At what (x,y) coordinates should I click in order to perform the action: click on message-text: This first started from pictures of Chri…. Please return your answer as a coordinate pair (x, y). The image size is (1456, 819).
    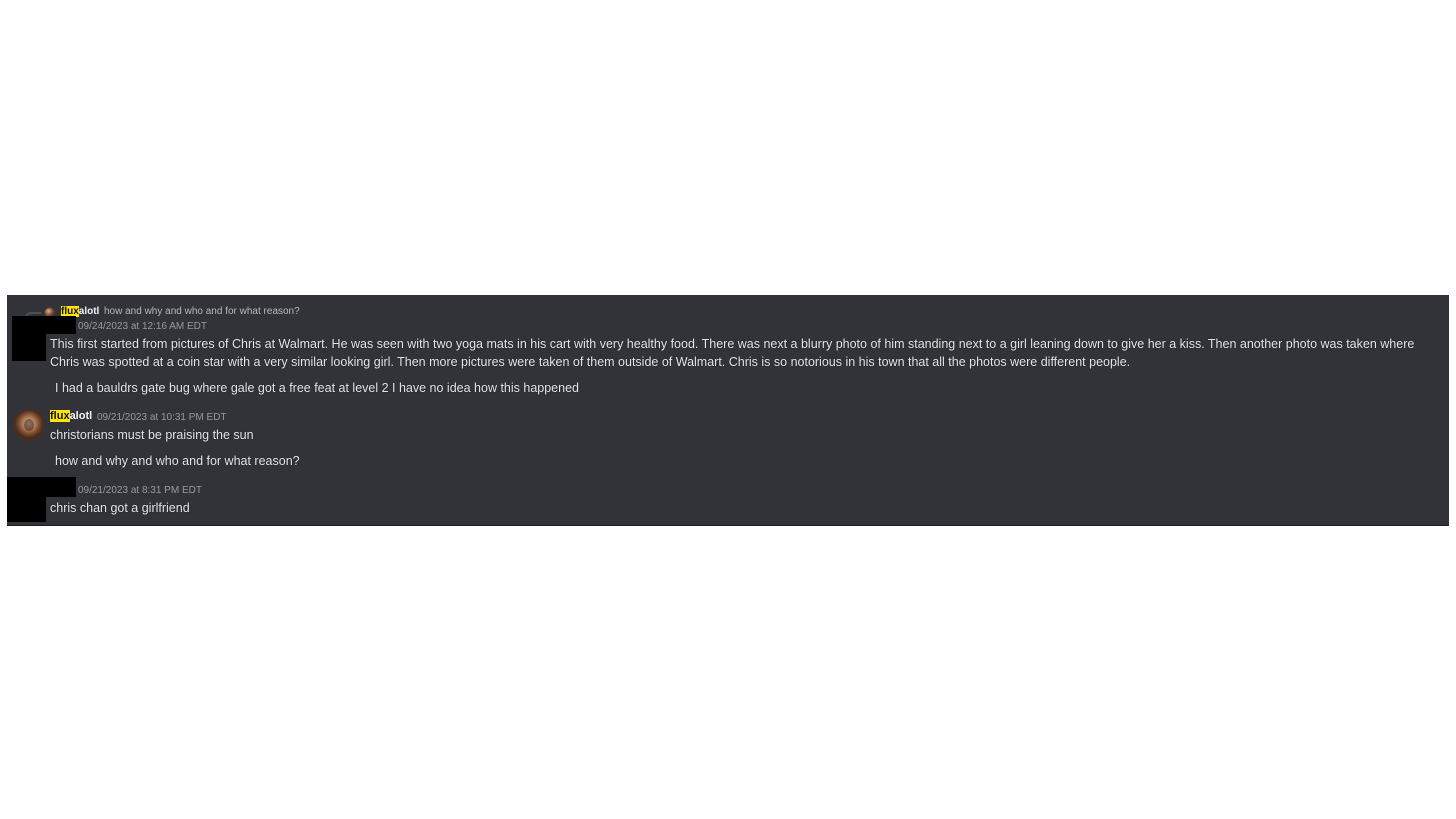
    Looking at the image, I should click on (732, 353).